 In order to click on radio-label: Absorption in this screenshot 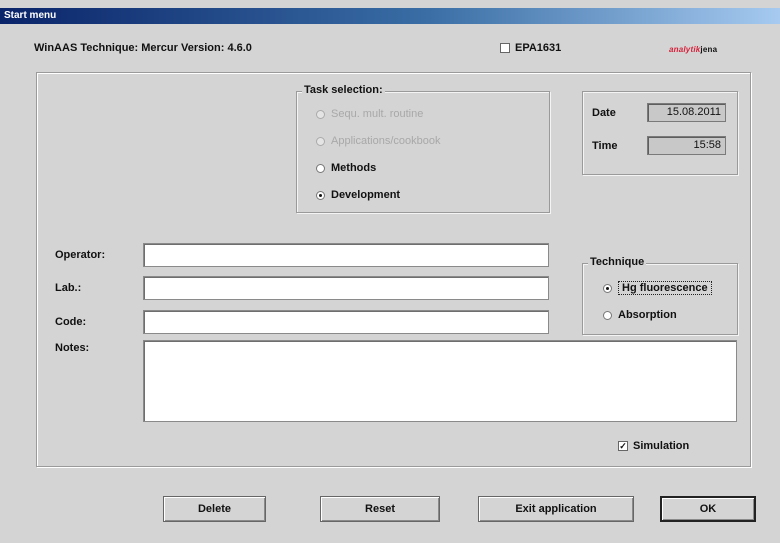, I will do `click(647, 315)`.